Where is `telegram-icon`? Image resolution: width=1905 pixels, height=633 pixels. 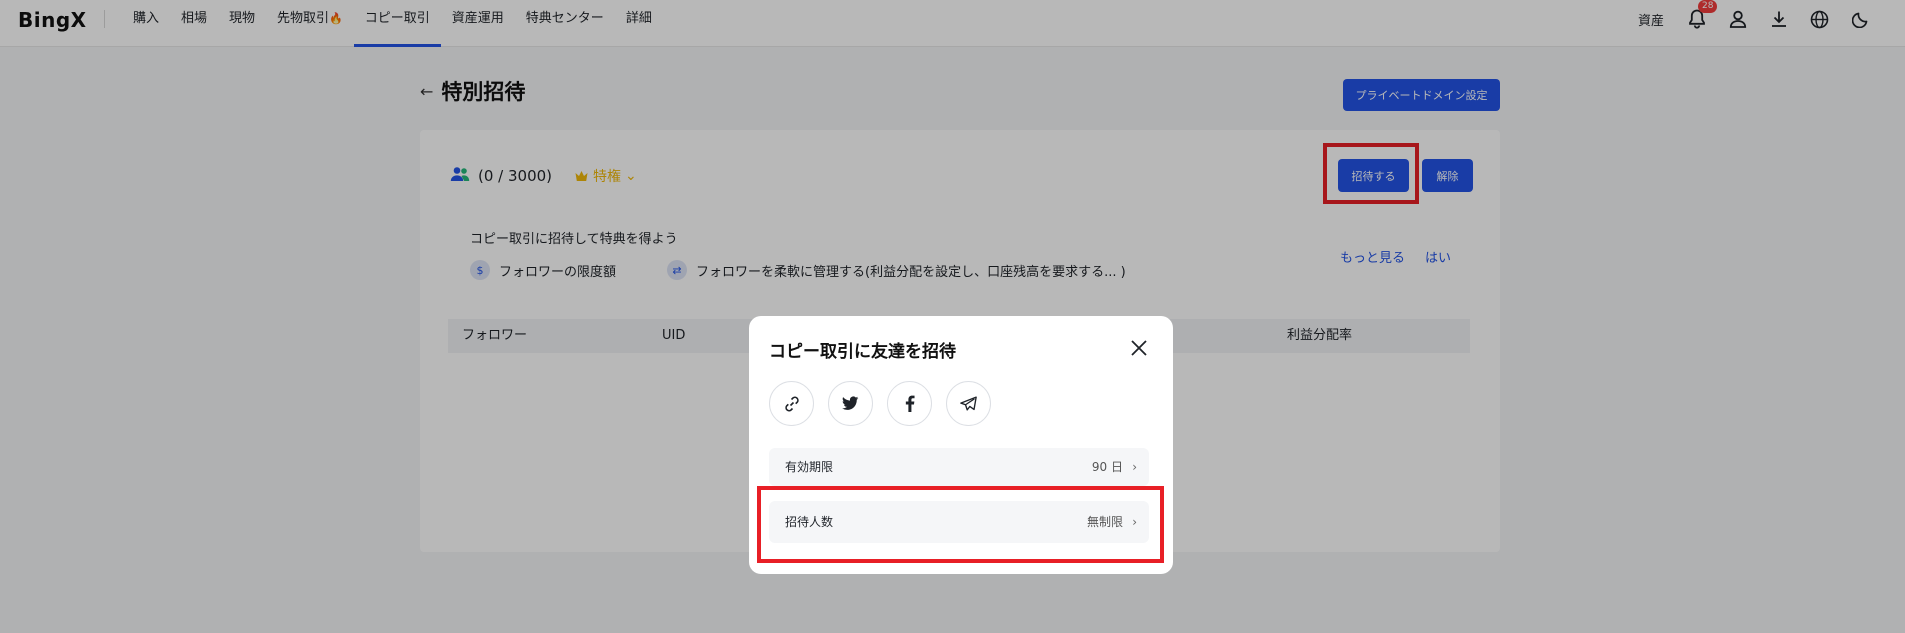 telegram-icon is located at coordinates (968, 403).